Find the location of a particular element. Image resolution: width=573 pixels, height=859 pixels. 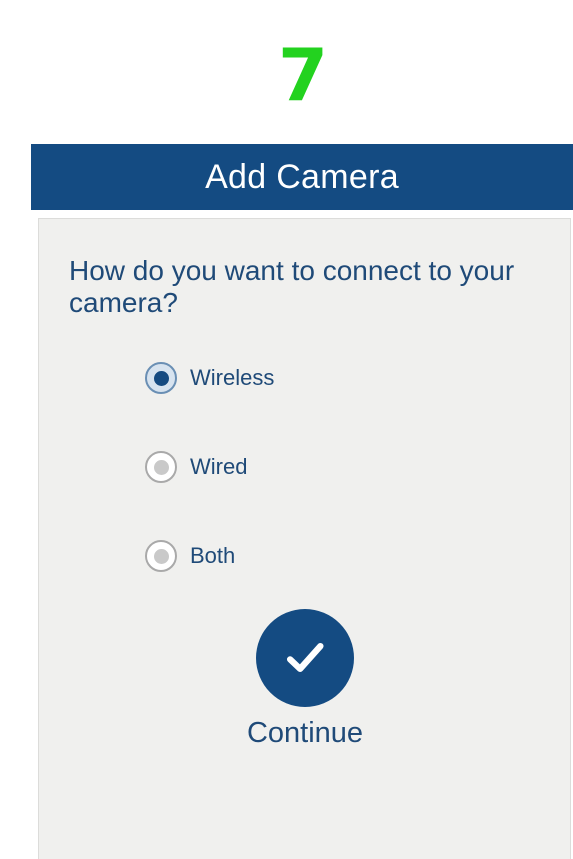

option-label: Both is located at coordinates (213, 555).